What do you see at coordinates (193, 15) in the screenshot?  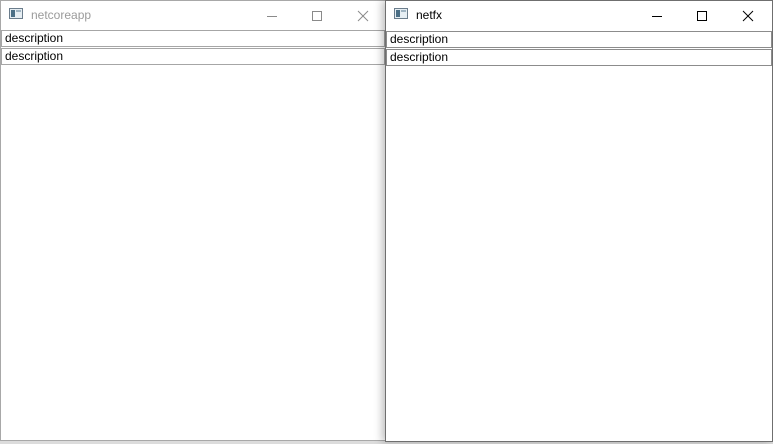 I see `title-bar: netcoreapp` at bounding box center [193, 15].